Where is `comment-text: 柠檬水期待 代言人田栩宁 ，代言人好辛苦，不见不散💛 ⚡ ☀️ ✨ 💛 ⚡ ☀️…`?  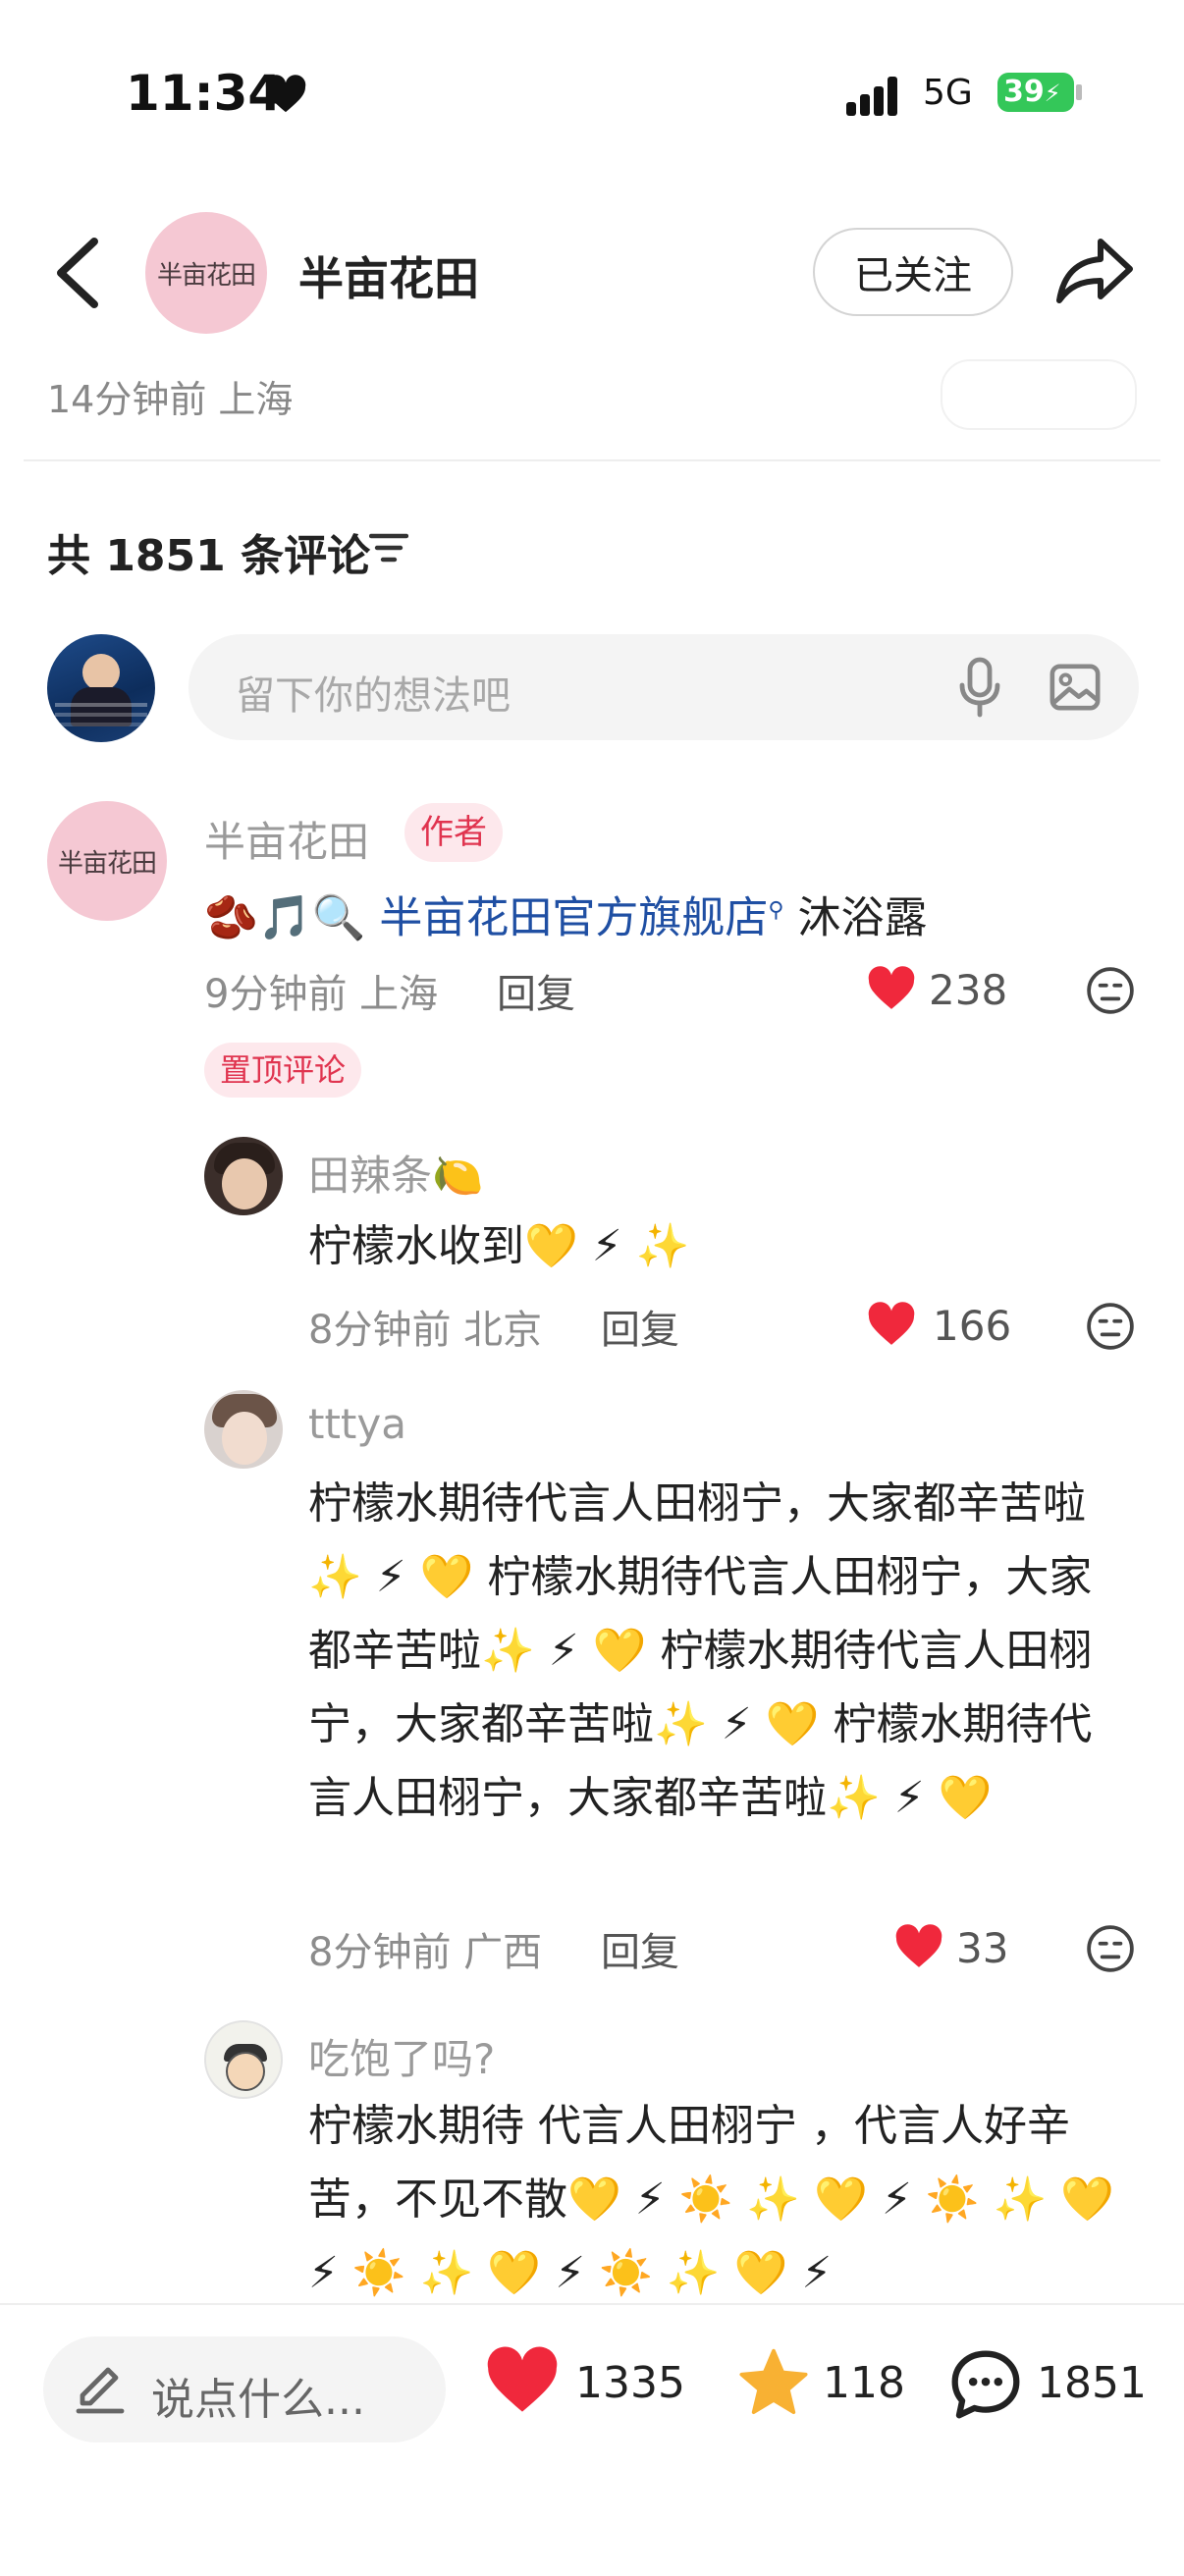
comment-text: 柠檬水期待 代言人田栩宁 ，代言人好辛苦，不见不散💛 ⚡ ☀️ ✨ 💛 ⚡ ☀️… is located at coordinates (712, 2199).